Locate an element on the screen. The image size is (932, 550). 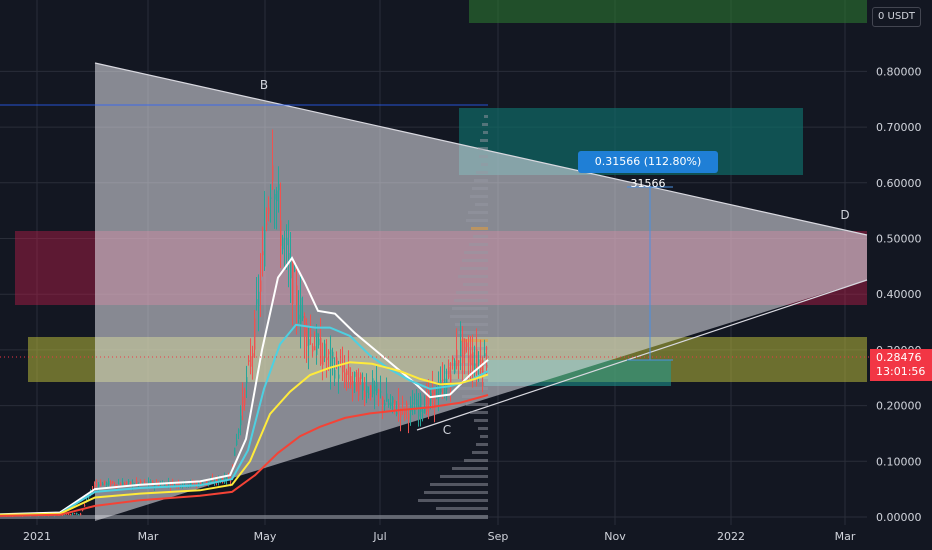
x-tick-label: Sep is located at coordinates (498, 536).